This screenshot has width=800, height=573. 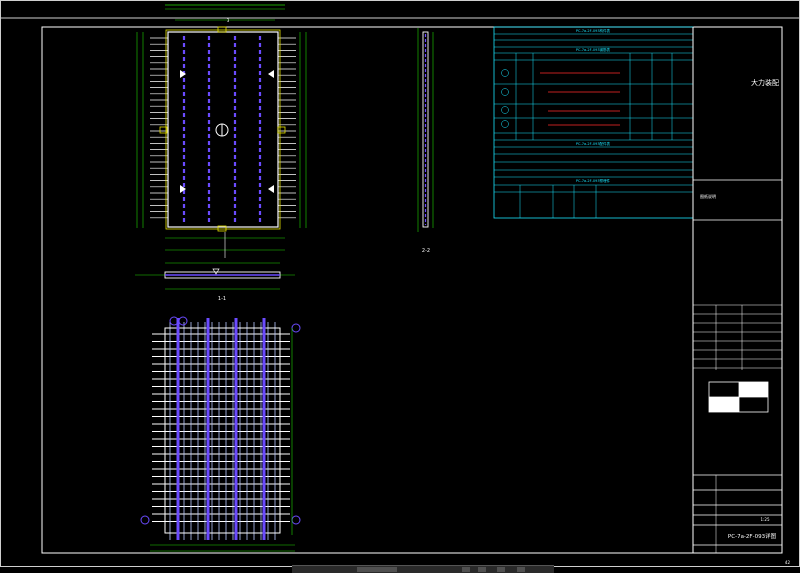 I want to click on table2-title: PC-7a-2F-093钢筋表, so click(x=593, y=49).